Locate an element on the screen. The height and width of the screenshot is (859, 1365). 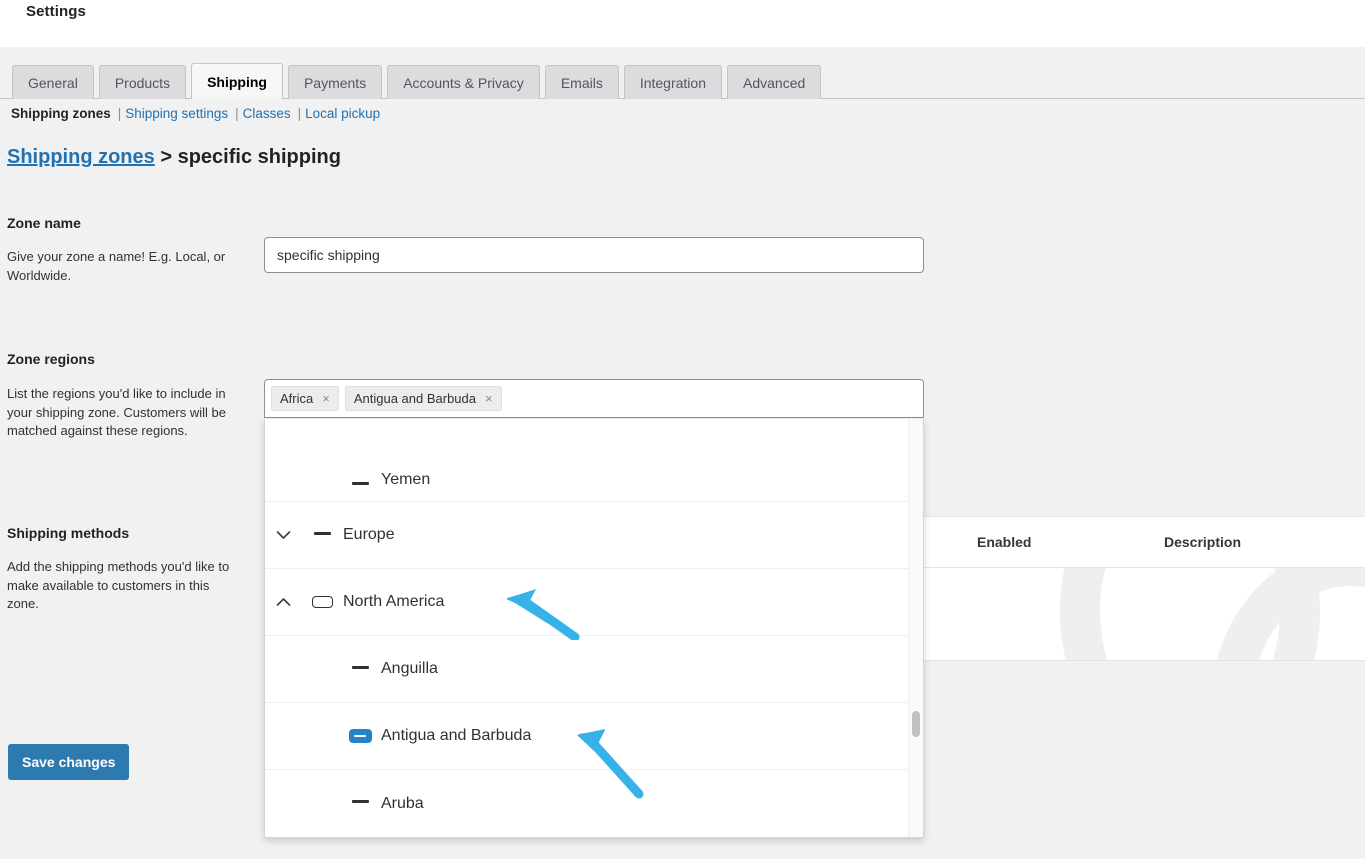
zone-name-label: Zone name is located at coordinates (44, 223).